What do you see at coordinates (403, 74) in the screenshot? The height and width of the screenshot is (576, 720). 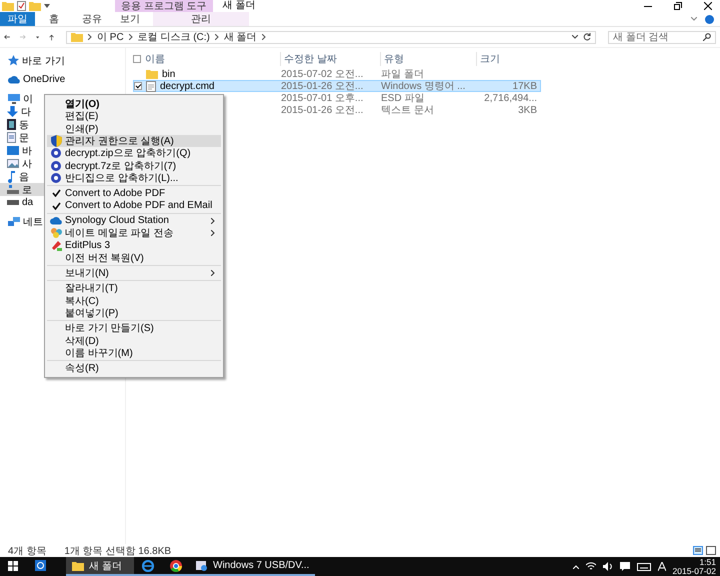 I see `type-cell-text: 파일 폴더` at bounding box center [403, 74].